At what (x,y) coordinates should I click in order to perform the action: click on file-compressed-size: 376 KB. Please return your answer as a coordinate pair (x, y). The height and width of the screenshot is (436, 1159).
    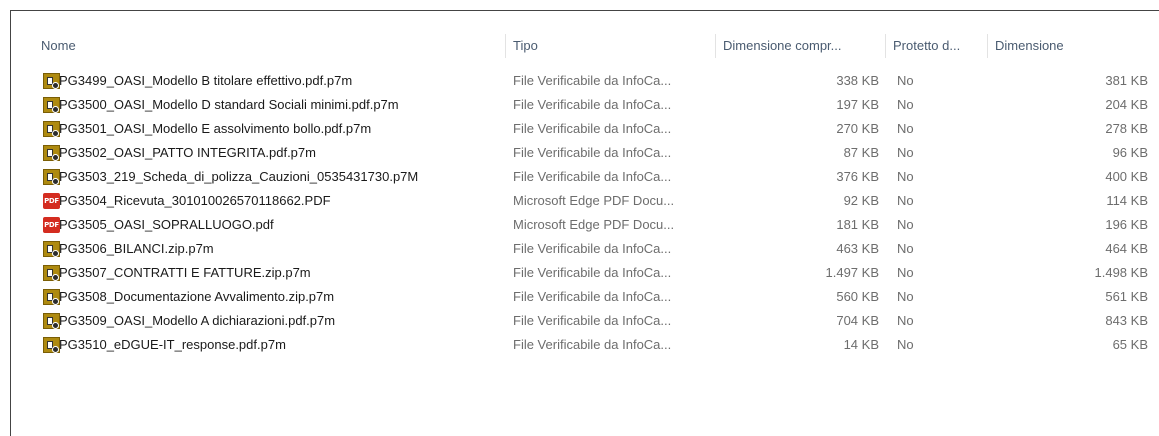
    Looking at the image, I should click on (857, 176).